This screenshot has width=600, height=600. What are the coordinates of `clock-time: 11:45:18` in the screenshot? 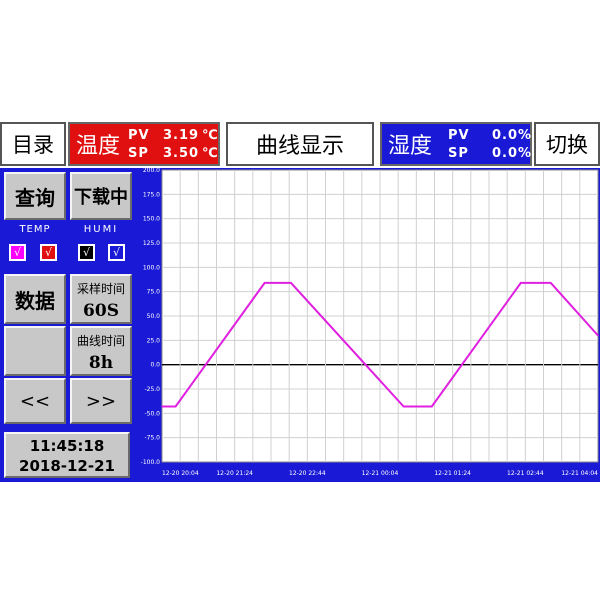 It's located at (67, 446).